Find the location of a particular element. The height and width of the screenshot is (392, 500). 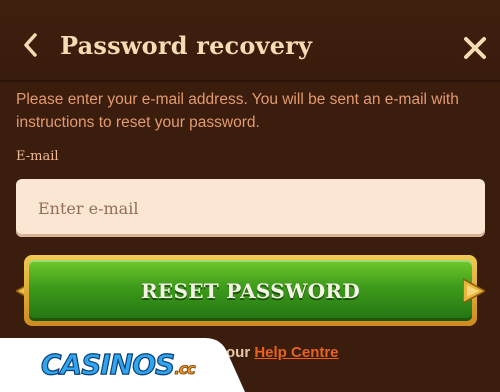

page-title: Password recovery is located at coordinates (186, 45).